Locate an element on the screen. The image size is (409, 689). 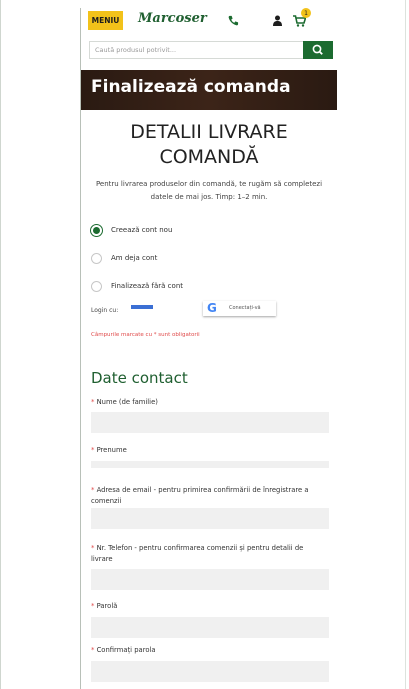
page-banner: Finalizează comanda is located at coordinates (209, 90).